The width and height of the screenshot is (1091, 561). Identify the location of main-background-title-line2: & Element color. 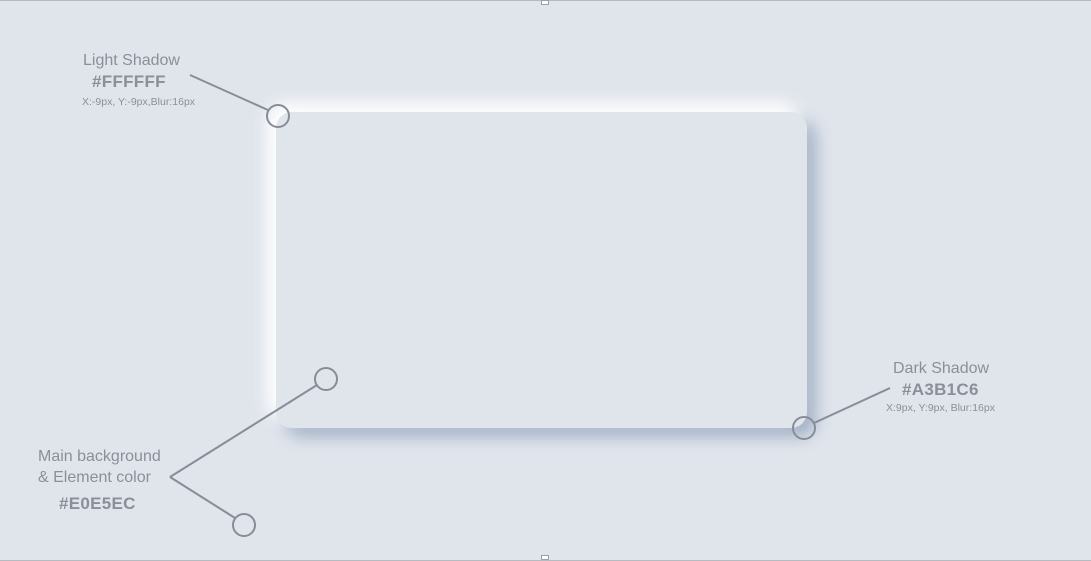
(94, 477).